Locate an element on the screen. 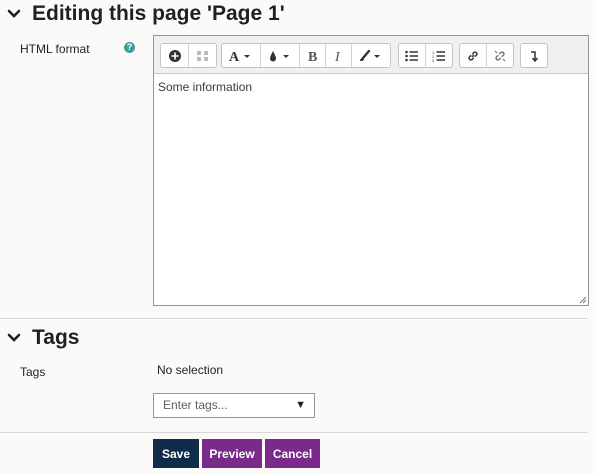  toolbar-group-links is located at coordinates (486, 55).